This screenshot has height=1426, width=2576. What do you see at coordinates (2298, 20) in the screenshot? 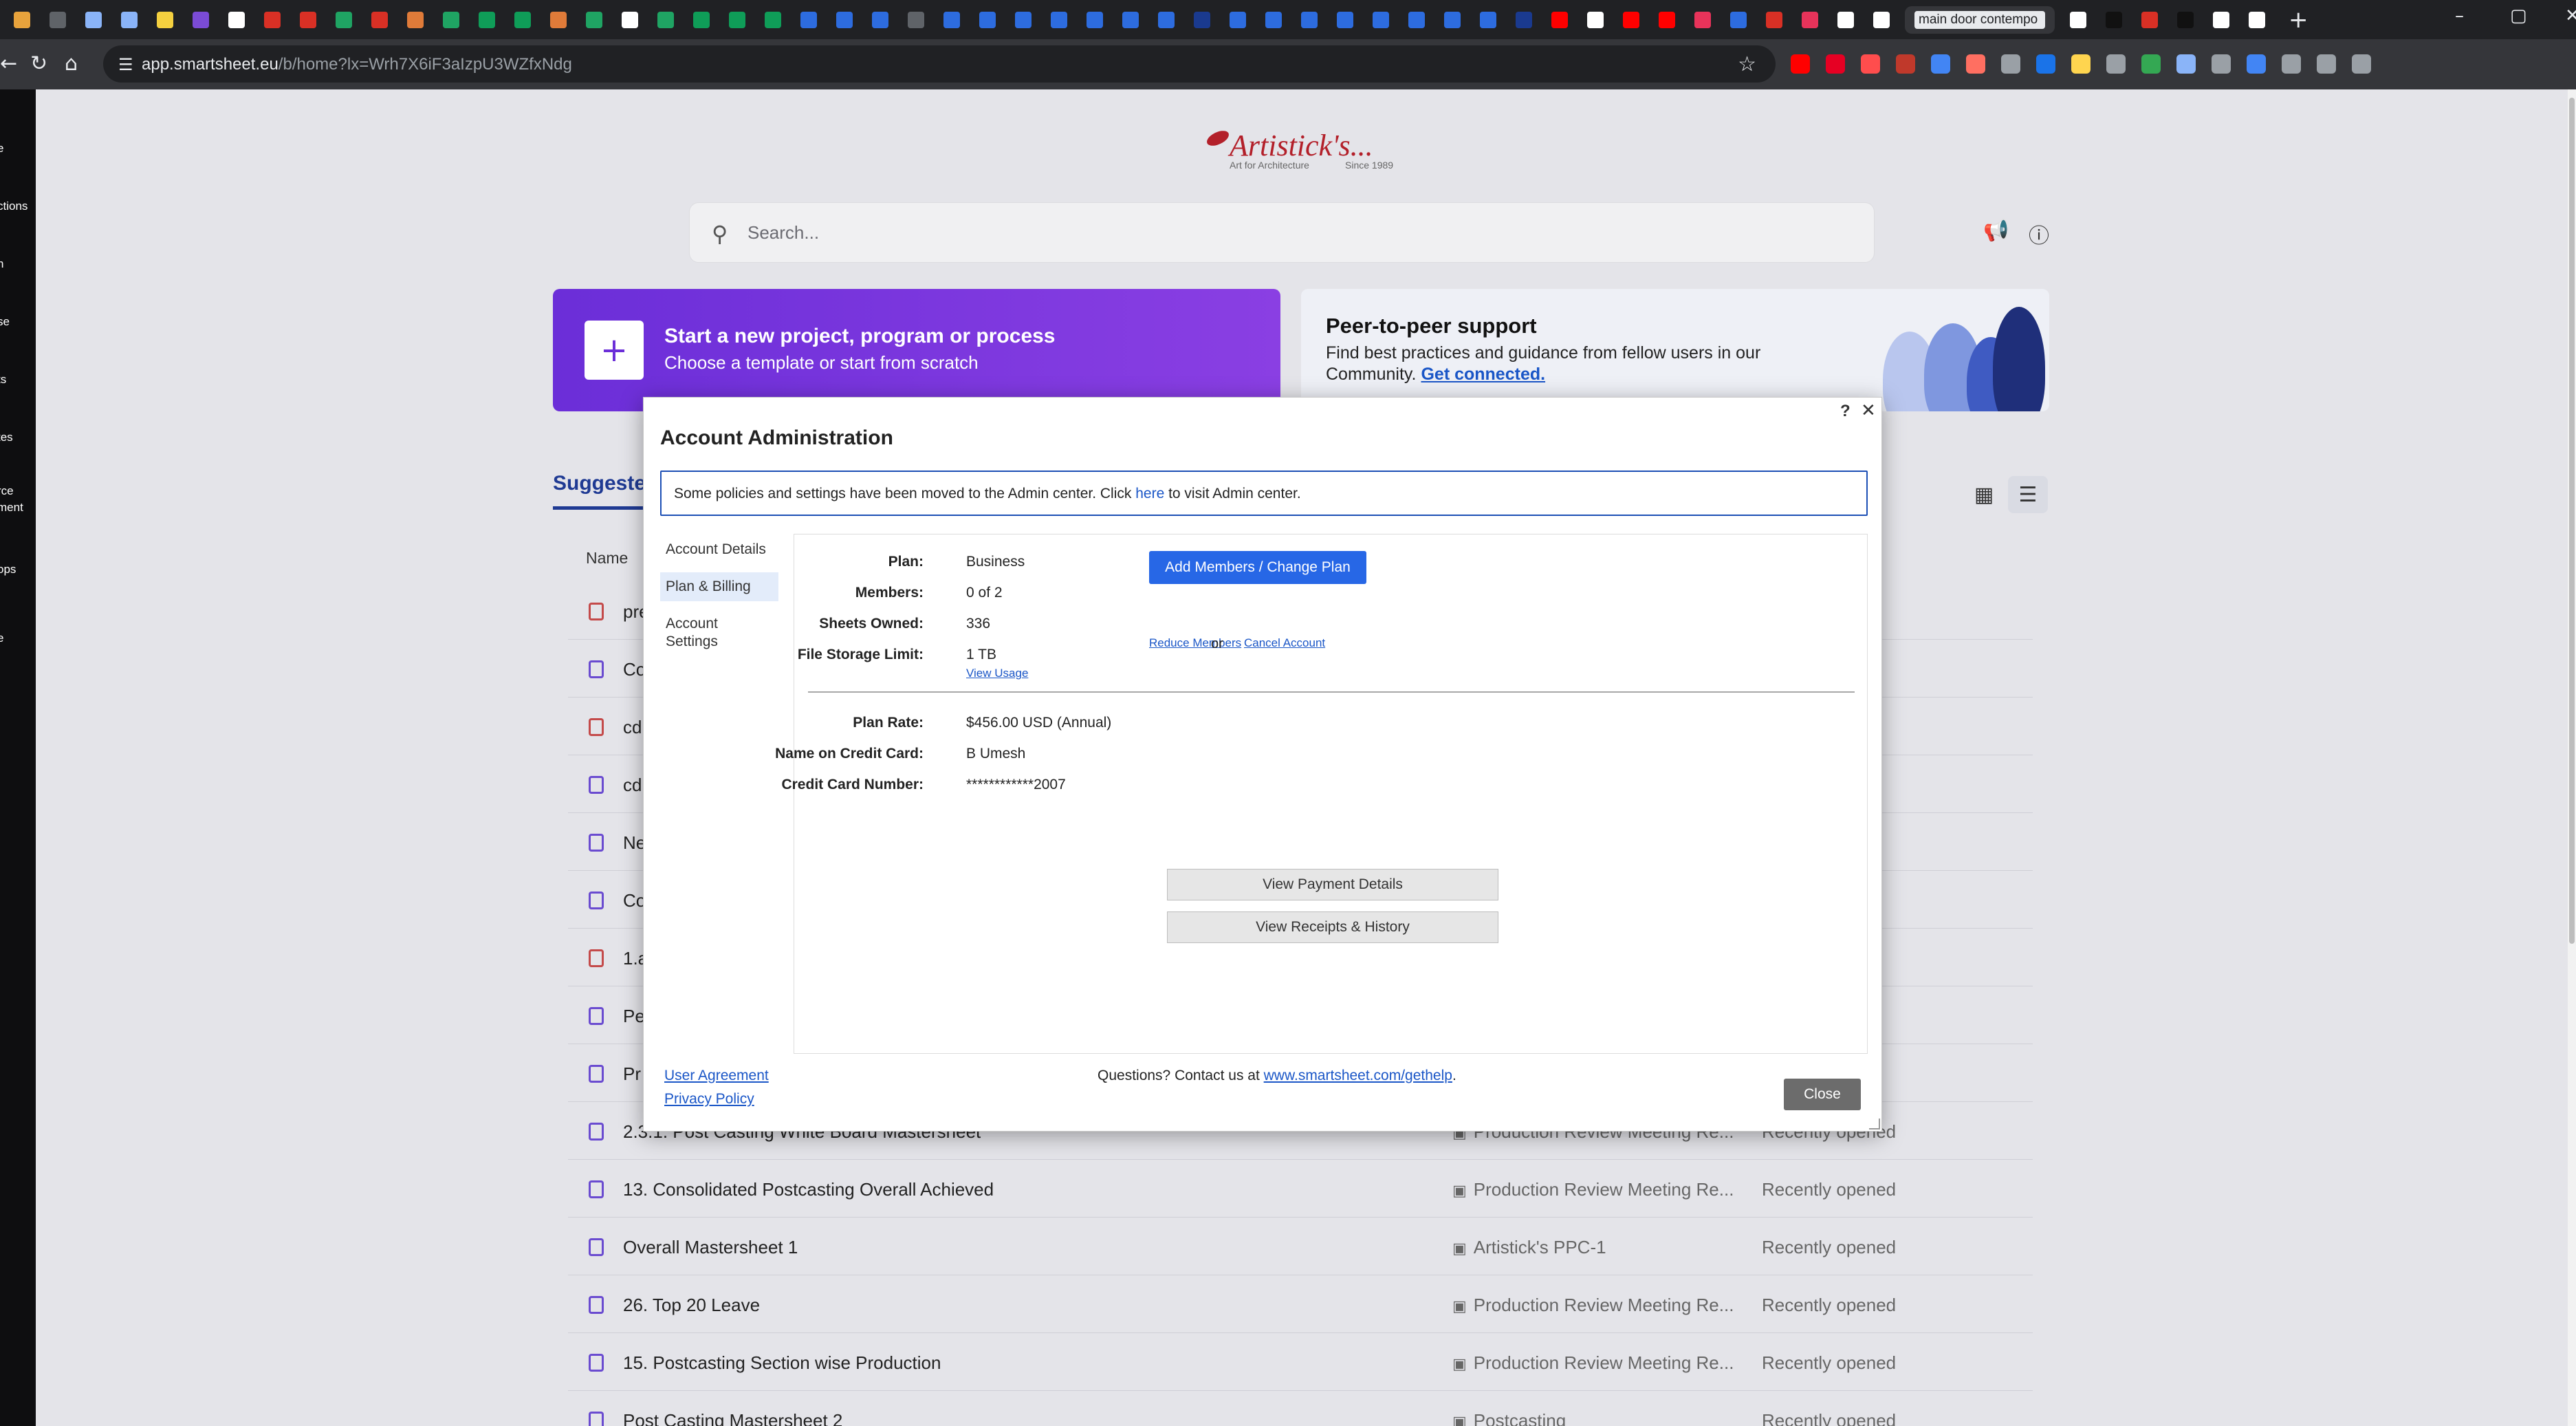
I see `new-tab-button: +` at bounding box center [2298, 20].